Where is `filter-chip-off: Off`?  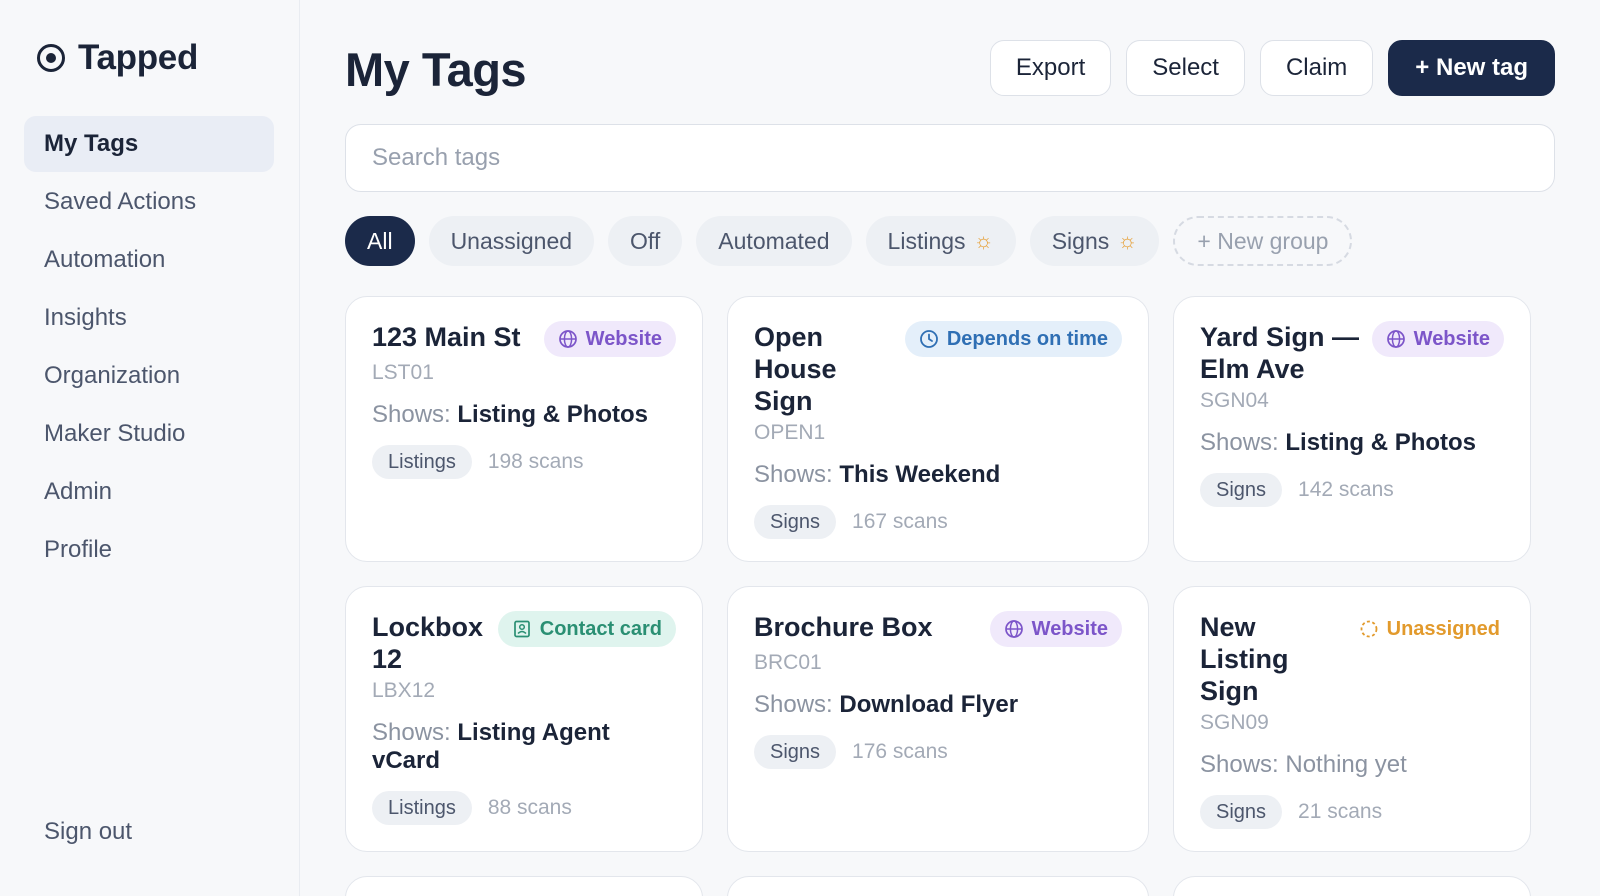 filter-chip-off: Off is located at coordinates (645, 241).